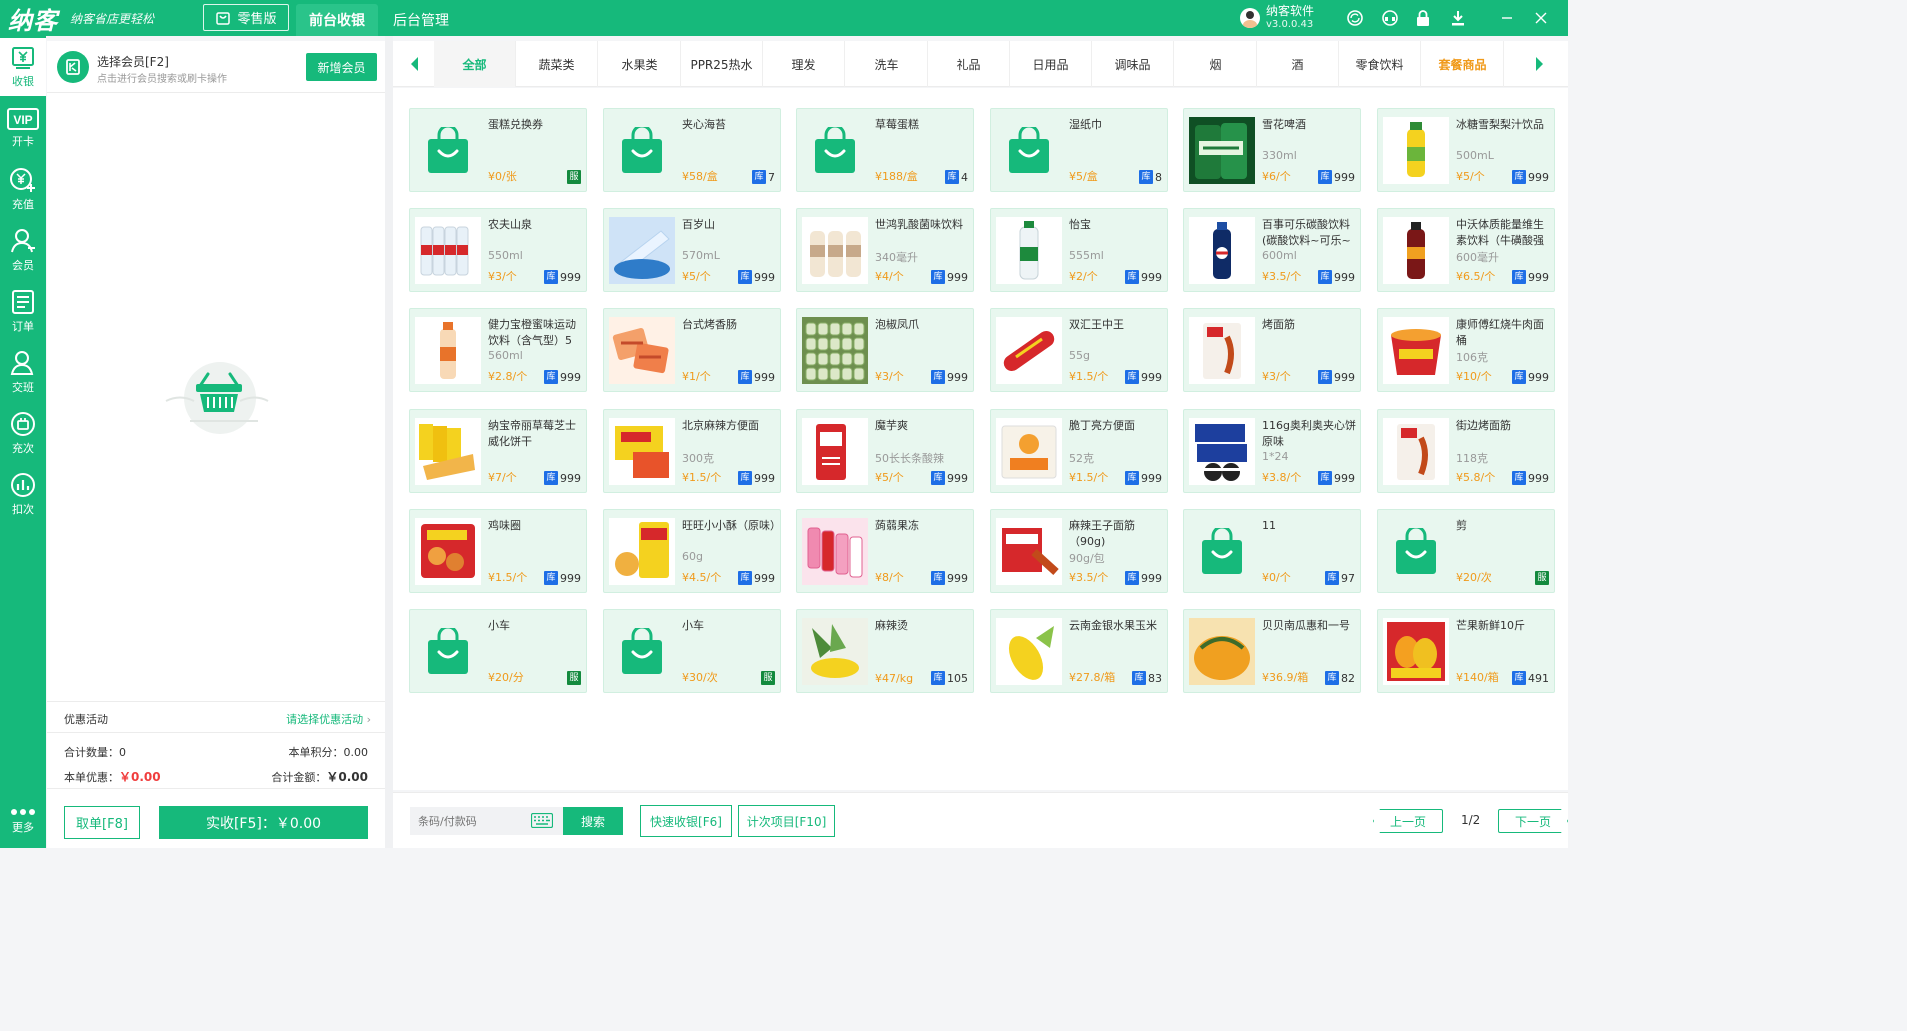  I want to click on promotion-row: 优惠活动 请选择优惠活动 ›, so click(216, 717).